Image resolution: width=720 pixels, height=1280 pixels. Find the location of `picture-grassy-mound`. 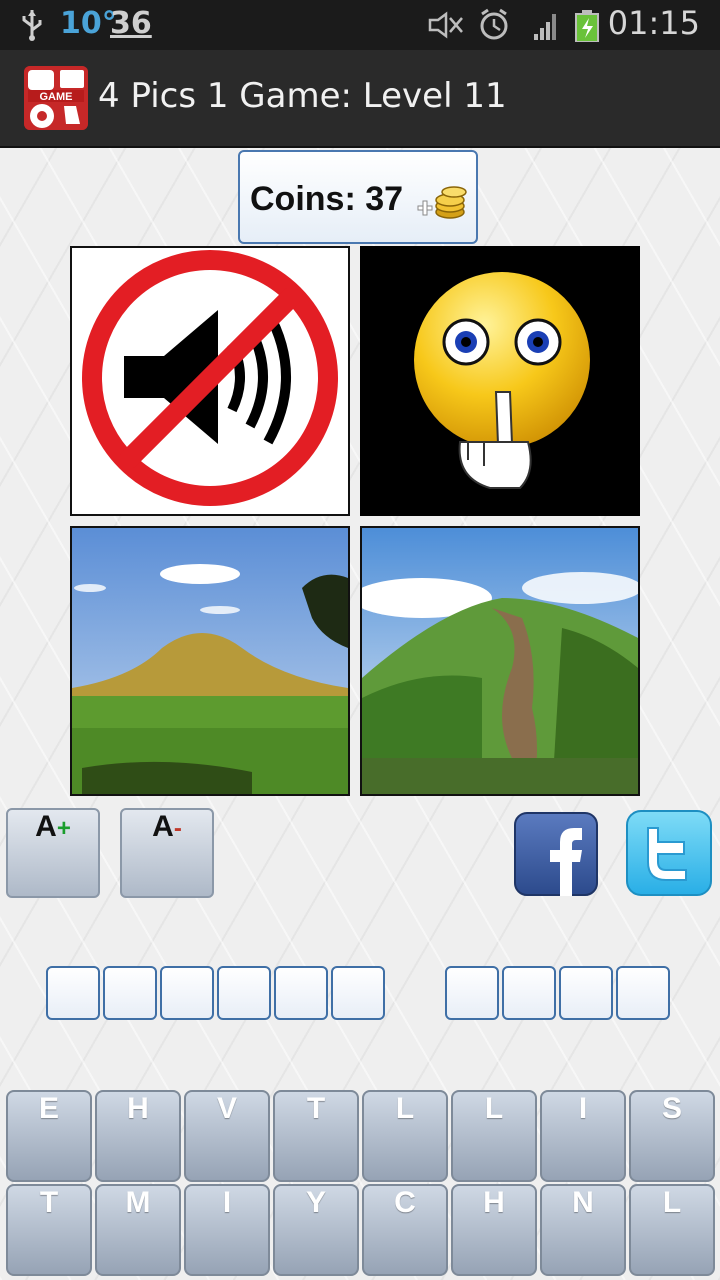

picture-grassy-mound is located at coordinates (210, 661).